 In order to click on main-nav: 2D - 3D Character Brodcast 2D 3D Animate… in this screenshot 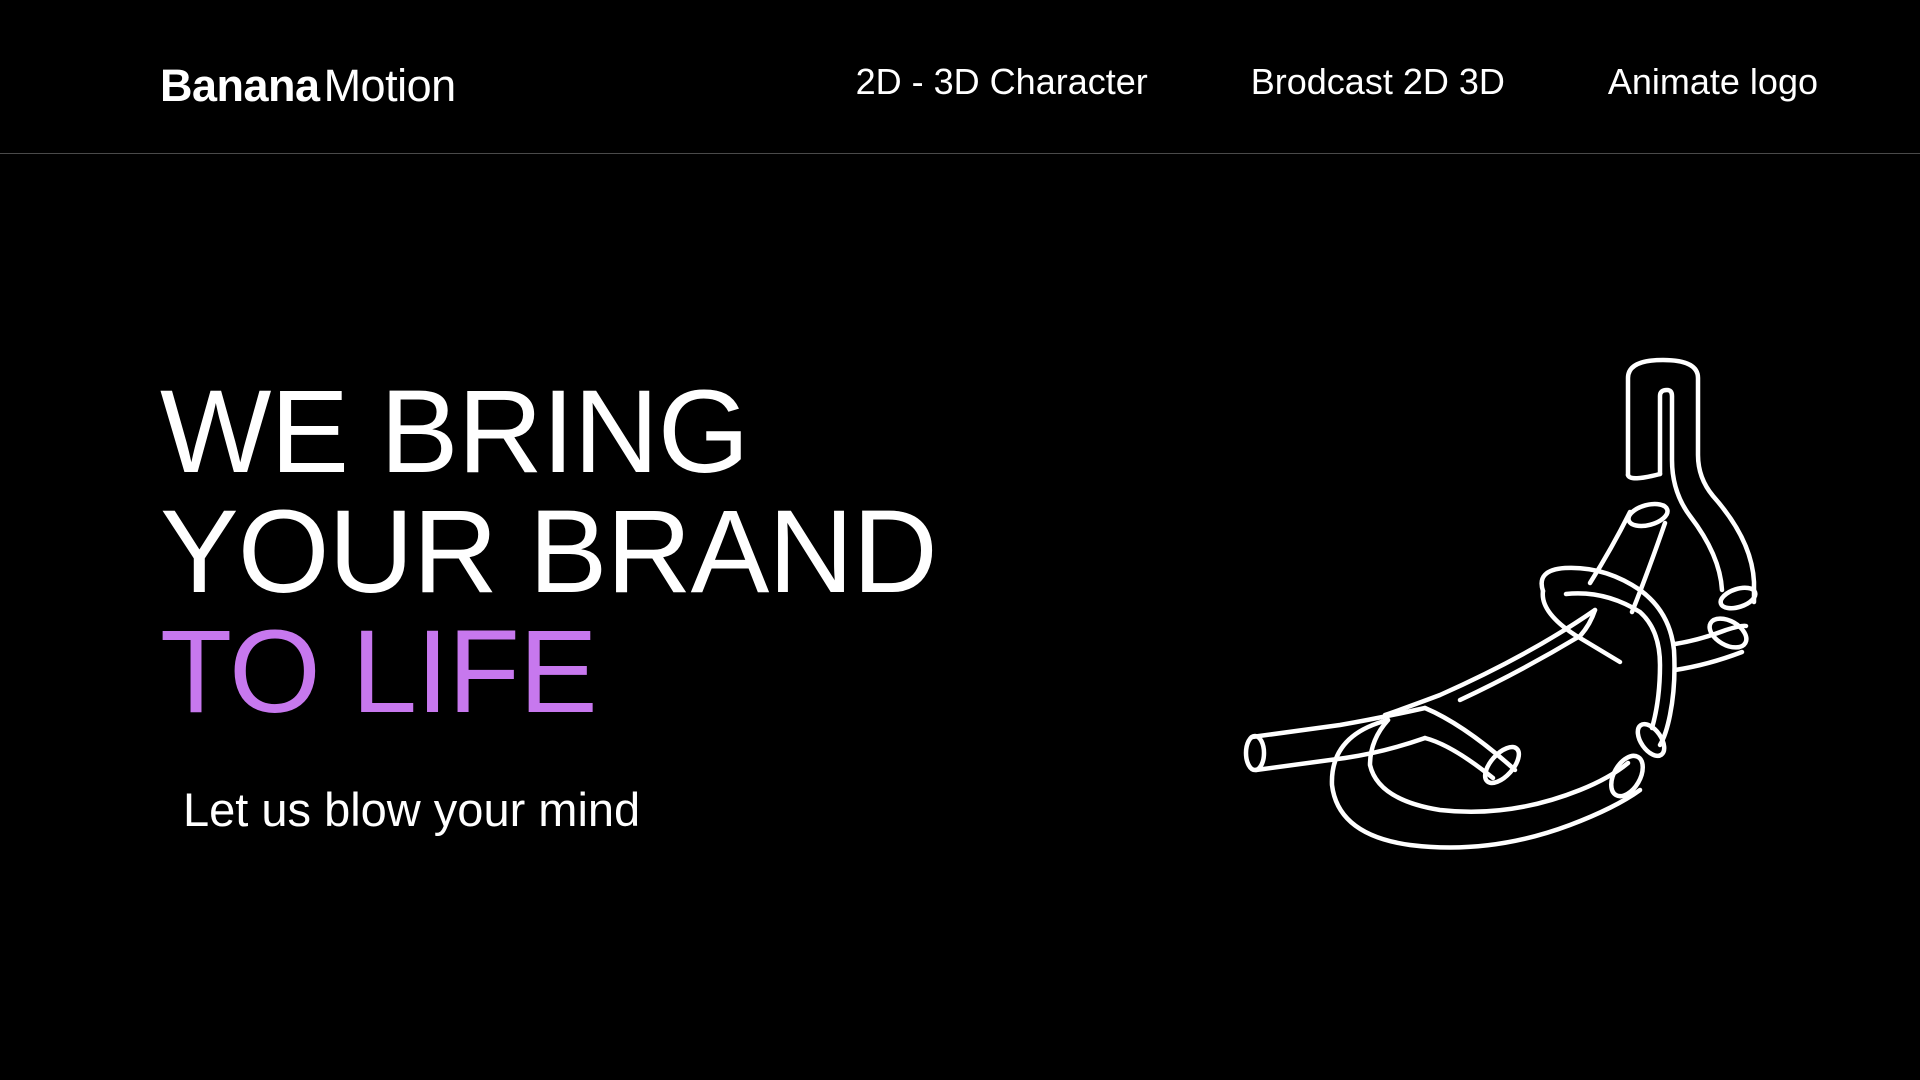, I will do `click(1337, 82)`.